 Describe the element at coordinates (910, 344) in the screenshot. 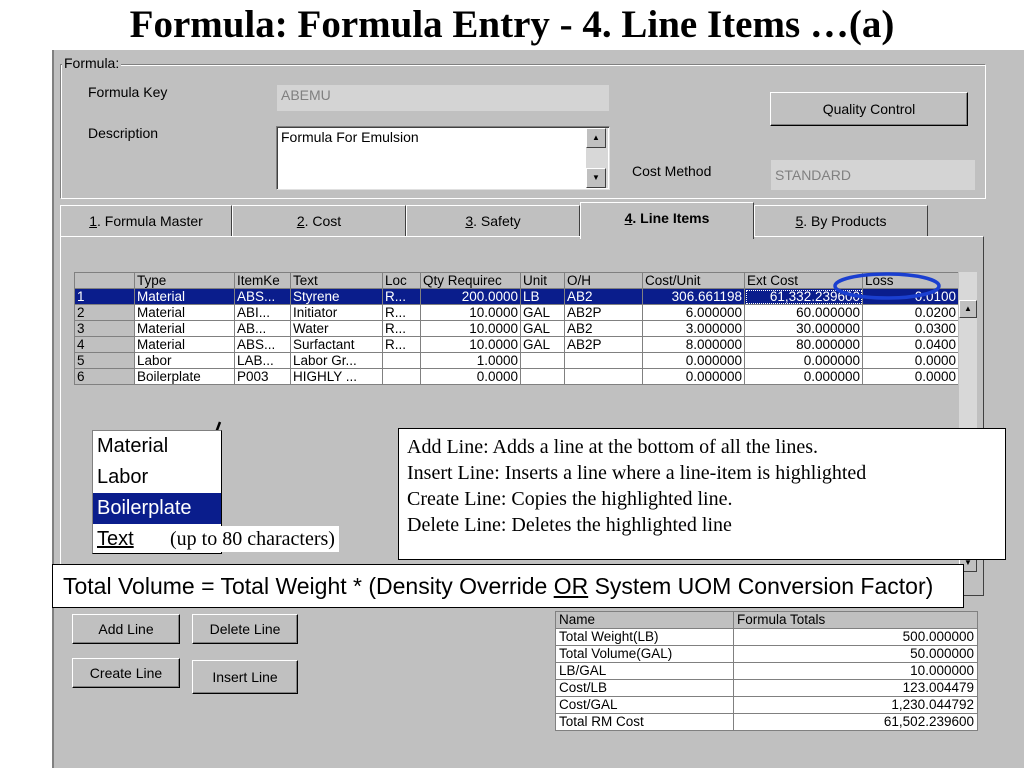

I see `cell-loss: 0.0400` at that location.